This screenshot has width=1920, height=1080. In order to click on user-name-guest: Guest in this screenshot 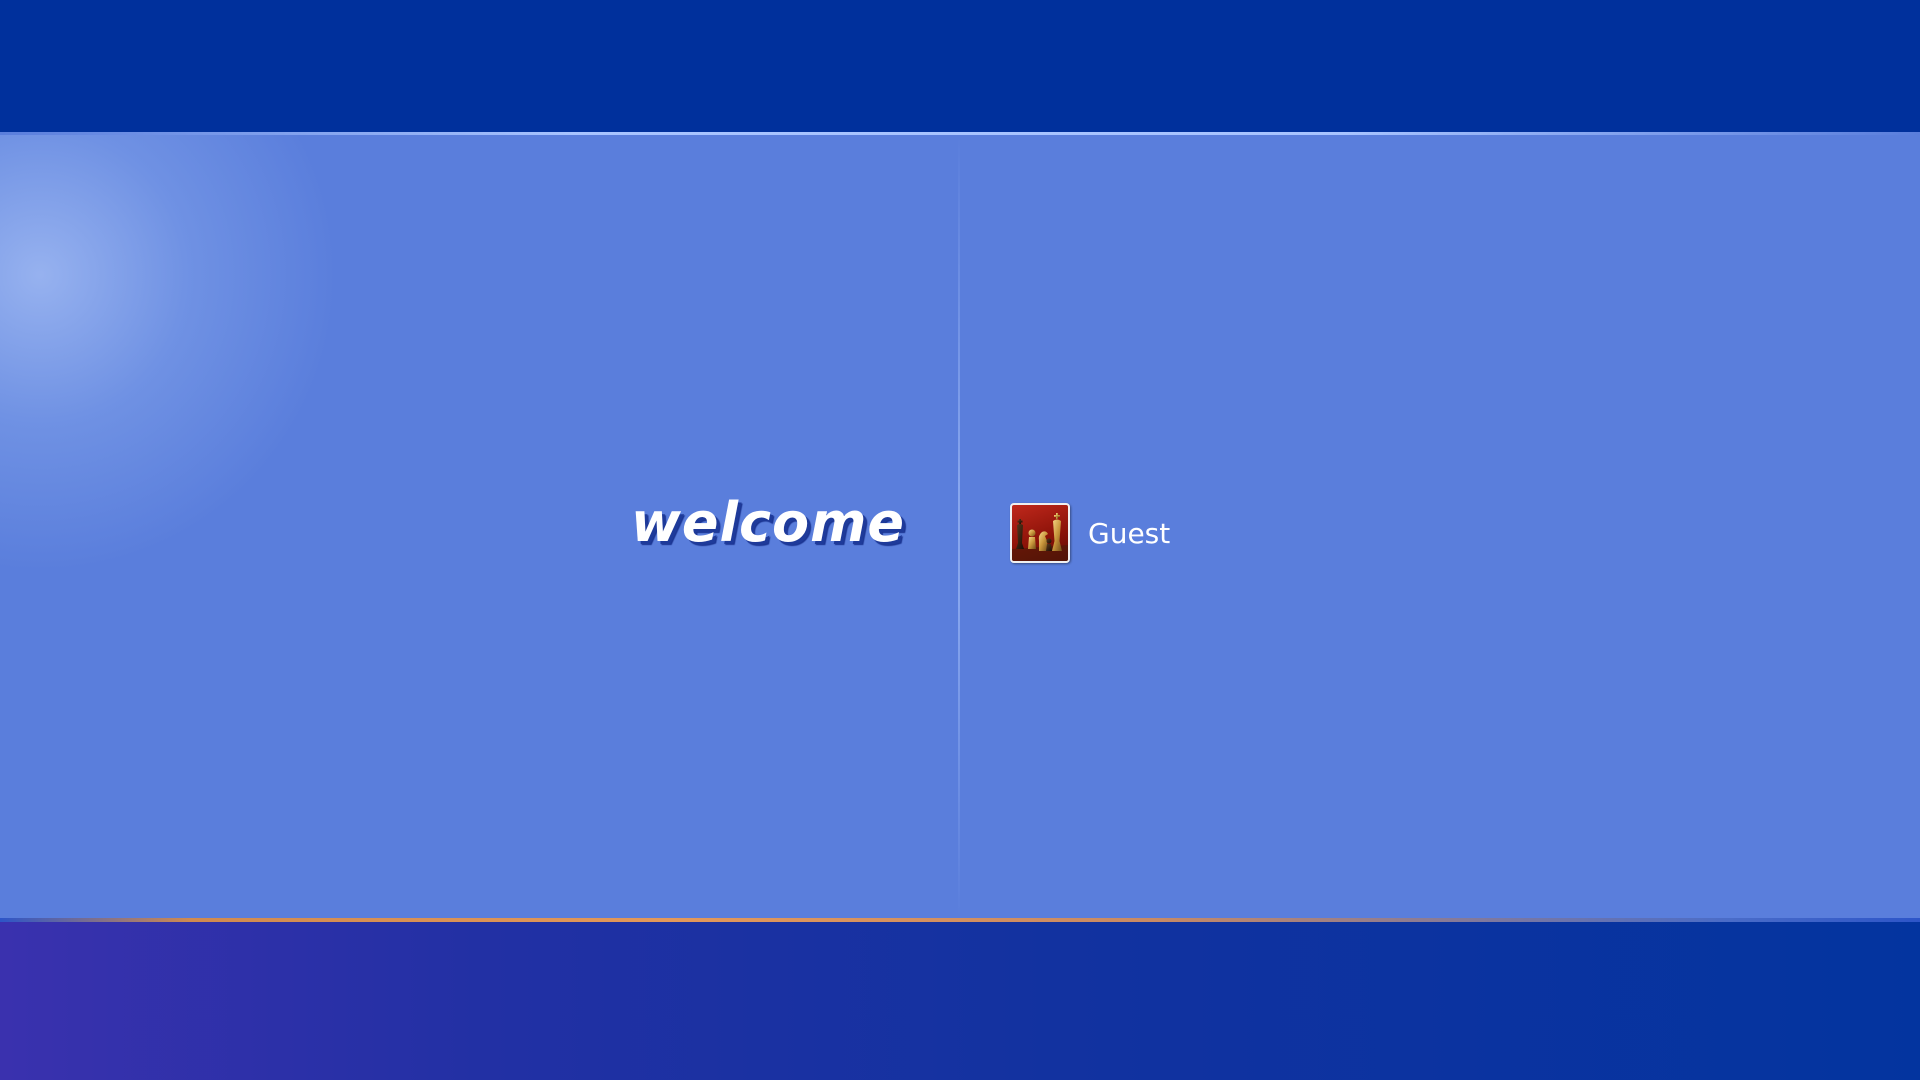, I will do `click(1129, 533)`.